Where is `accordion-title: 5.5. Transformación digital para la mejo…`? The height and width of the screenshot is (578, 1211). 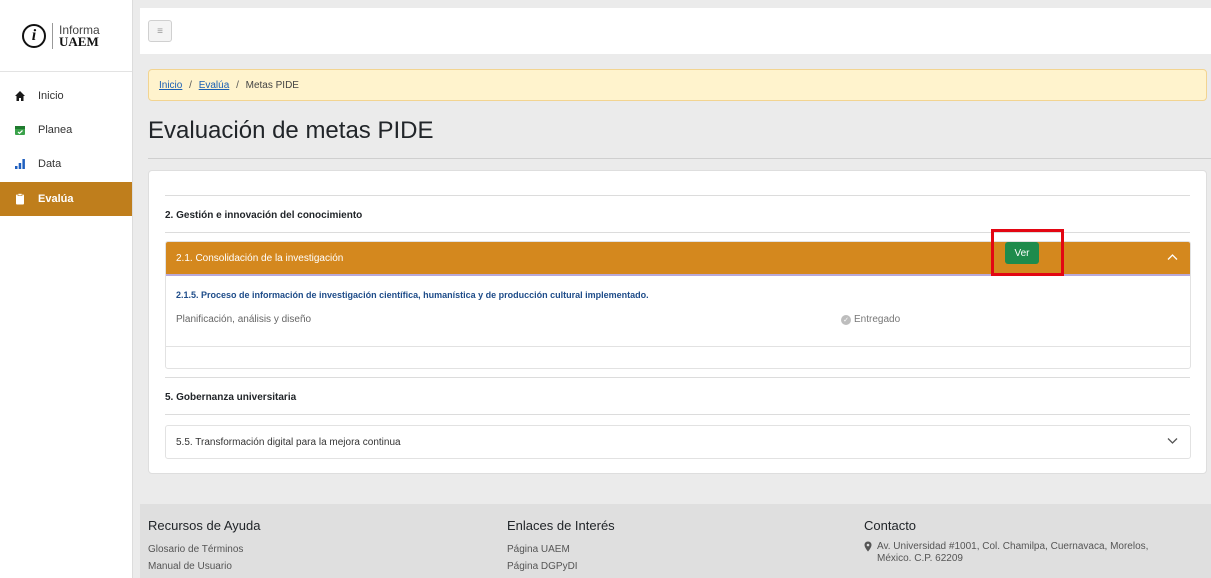
accordion-title: 5.5. Transformación digital para la mejo… is located at coordinates (288, 442).